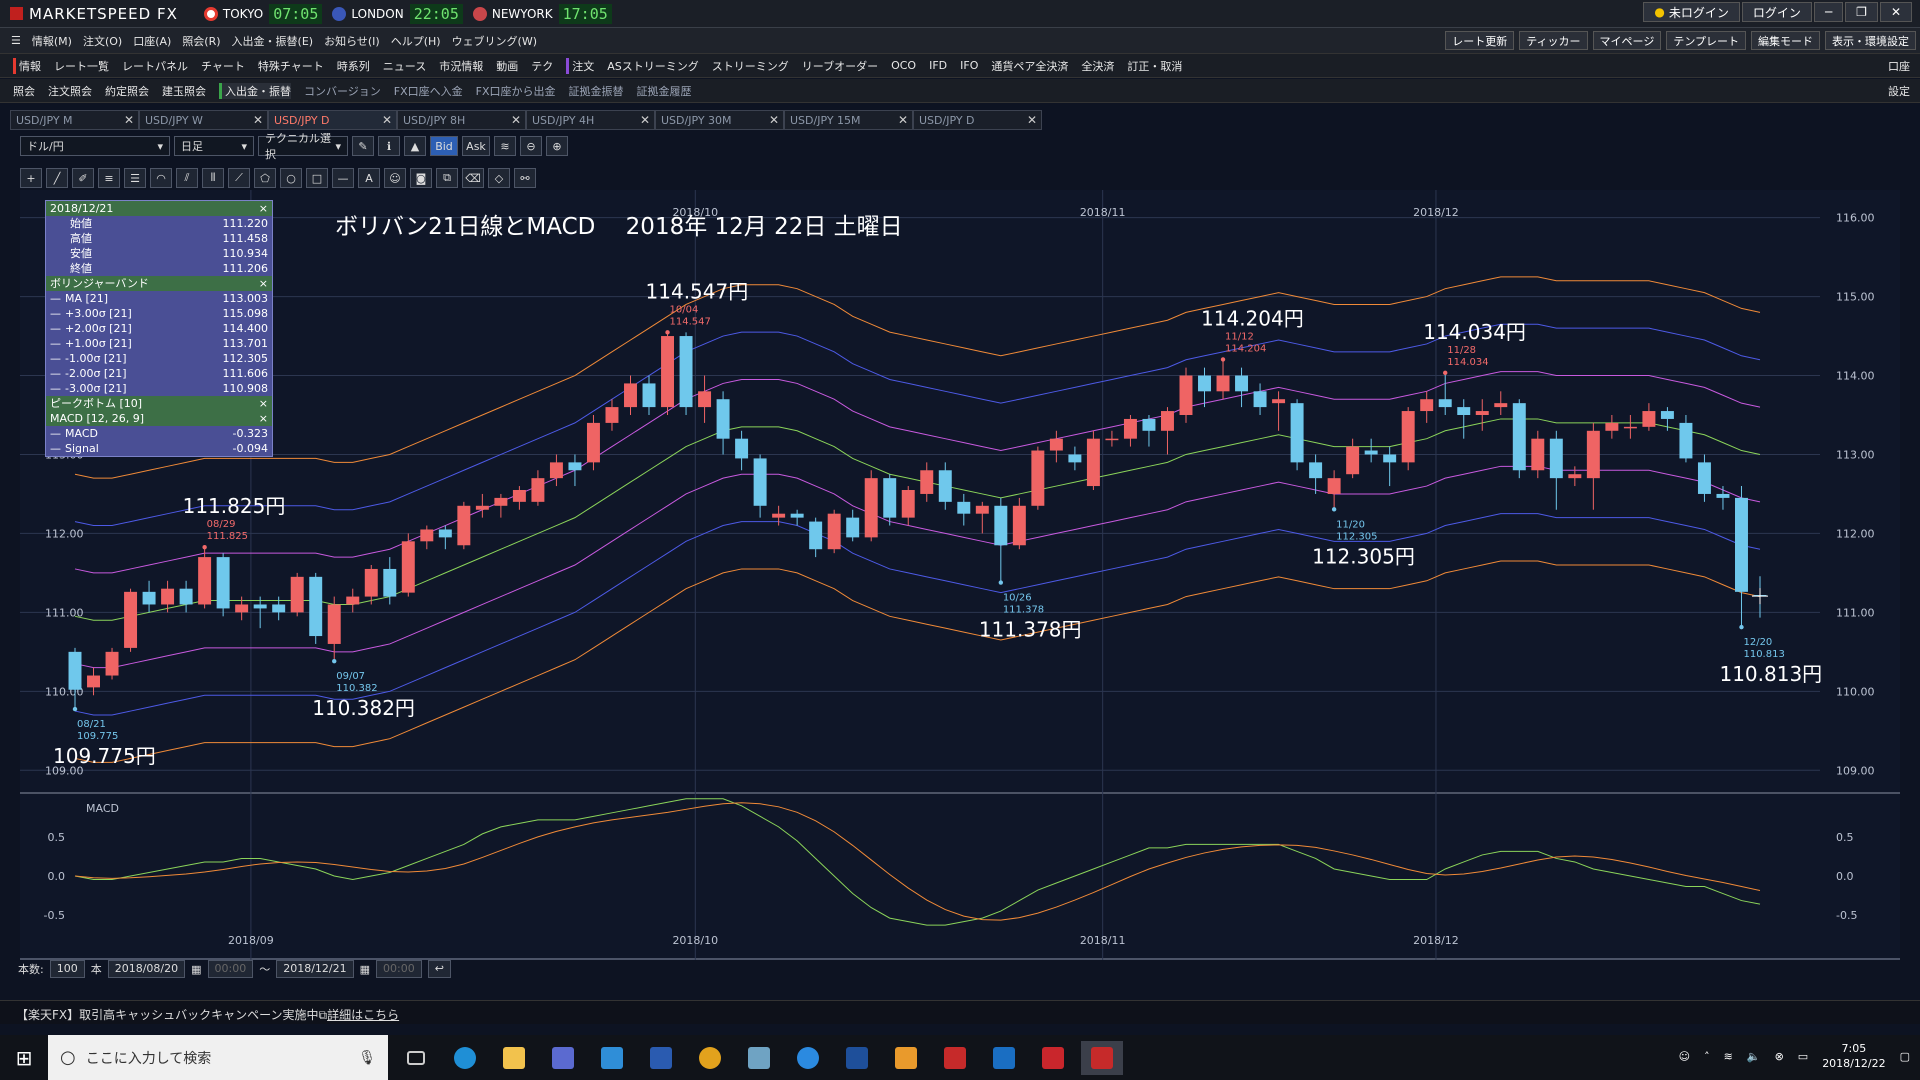 Image resolution: width=1920 pixels, height=1080 pixels. What do you see at coordinates (719, 120) in the screenshot?
I see `chart-tab: USD/JPY 30M ✕` at bounding box center [719, 120].